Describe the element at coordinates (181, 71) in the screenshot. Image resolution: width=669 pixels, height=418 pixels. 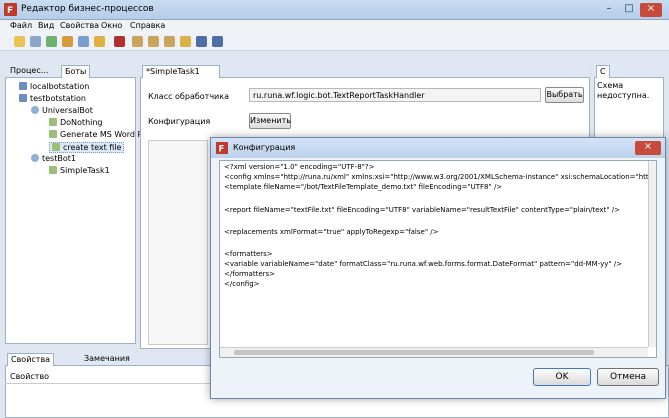
I see `tab-simpletask1: *SimpleTask1` at that location.